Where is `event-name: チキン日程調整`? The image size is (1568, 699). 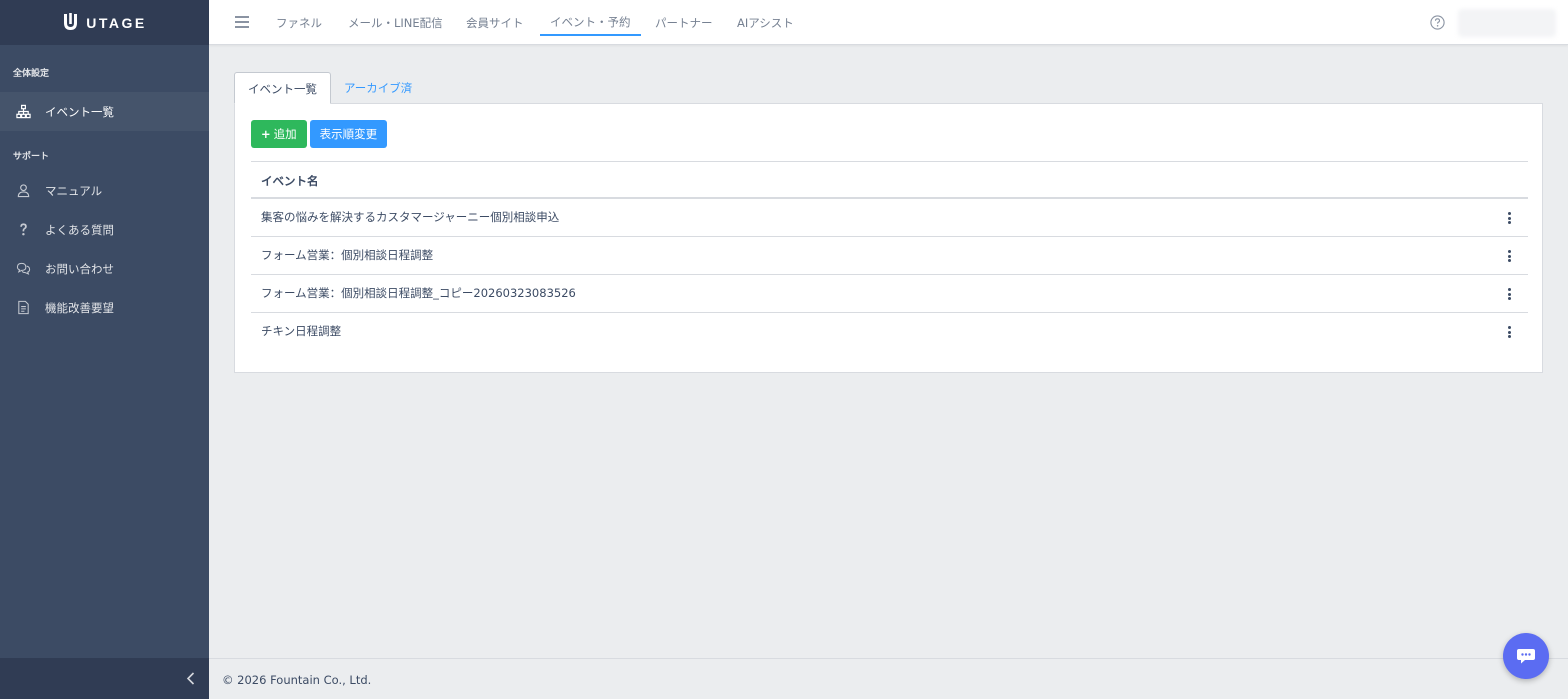
event-name: チキン日程調整 is located at coordinates (301, 331).